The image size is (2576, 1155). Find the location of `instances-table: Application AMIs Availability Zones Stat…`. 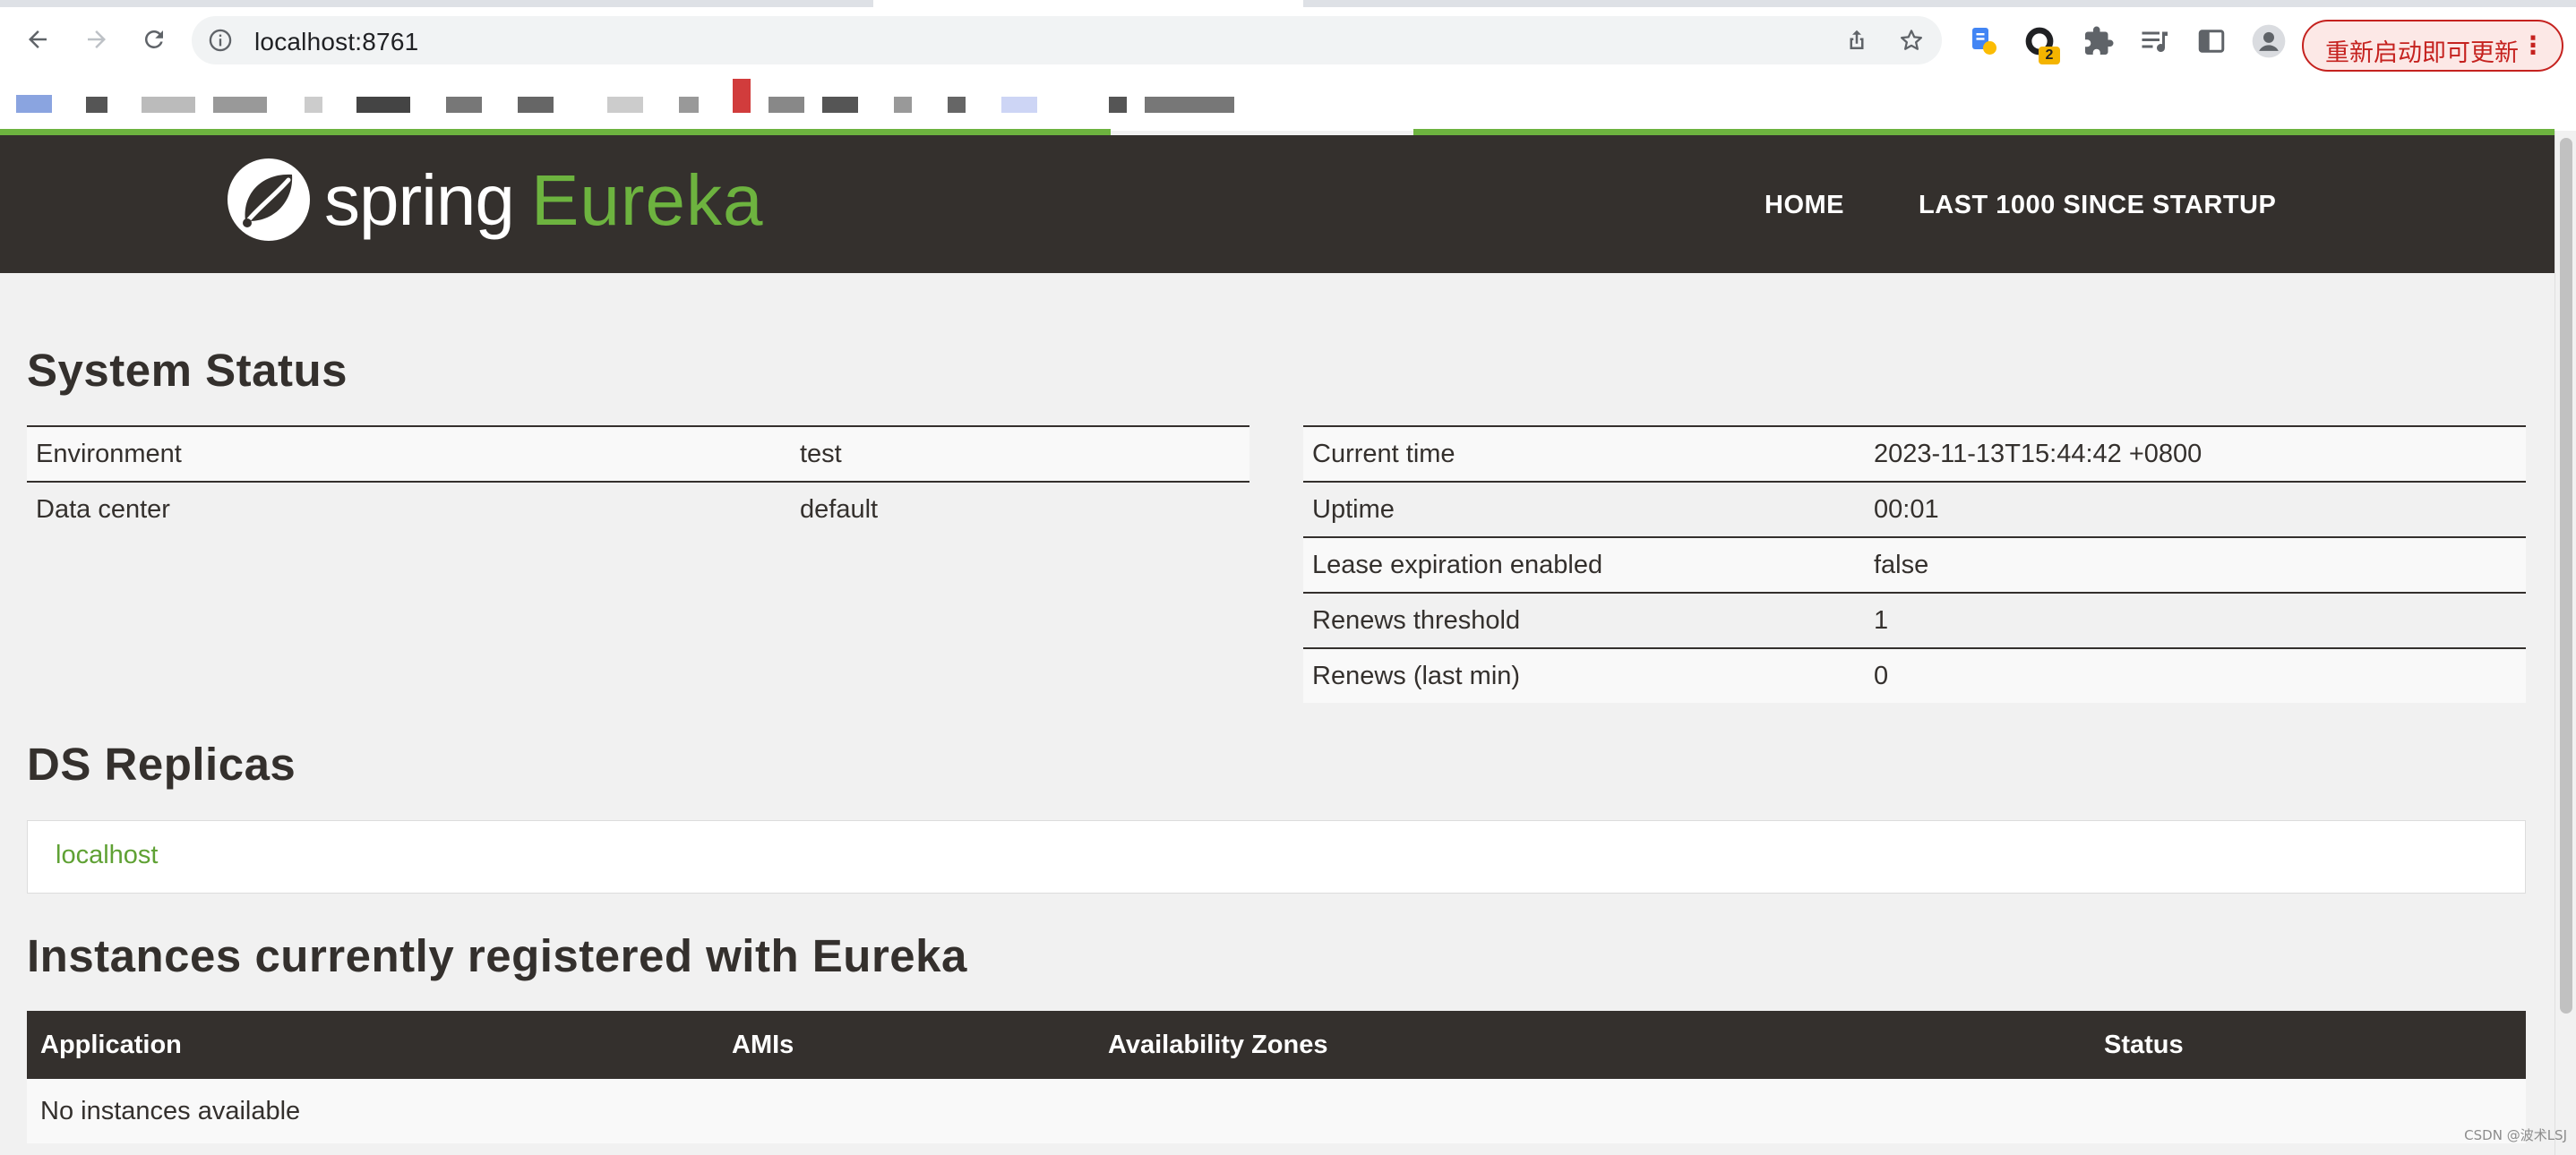

instances-table: Application AMIs Availability Zones Stat… is located at coordinates (1276, 1077).